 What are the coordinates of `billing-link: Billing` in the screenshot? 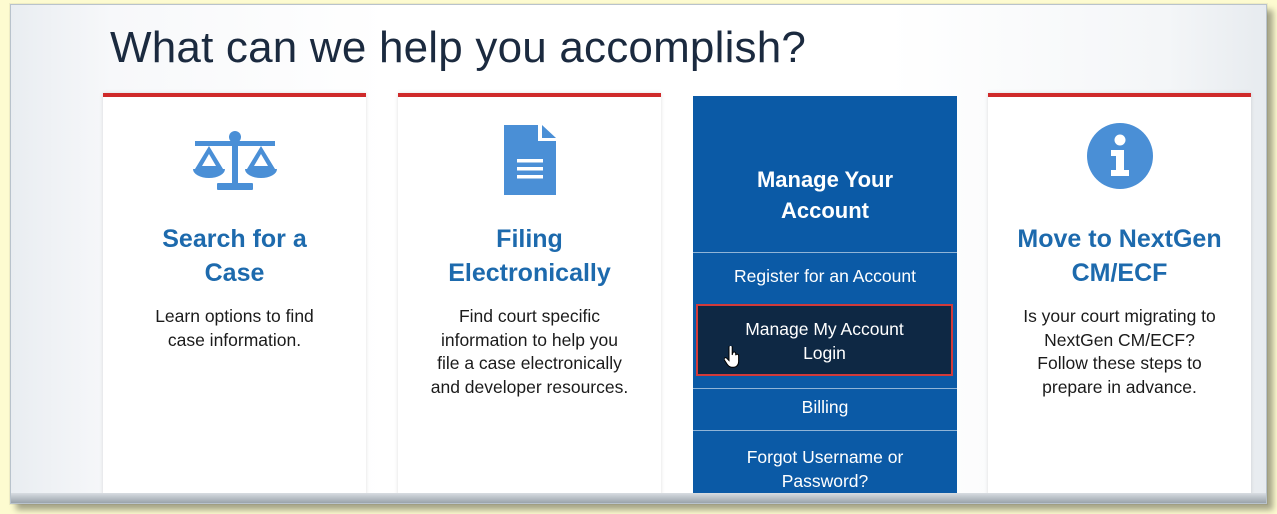 It's located at (825, 407).